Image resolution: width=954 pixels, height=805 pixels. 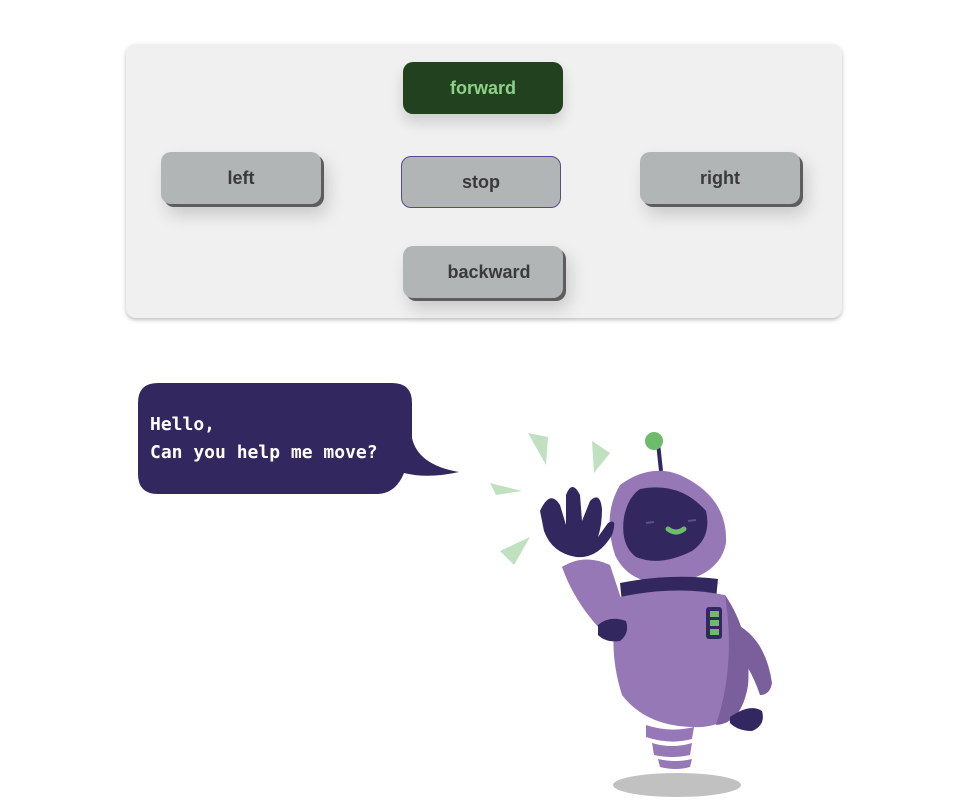 I want to click on speech-line-2: Can you help me move?, so click(x=264, y=452).